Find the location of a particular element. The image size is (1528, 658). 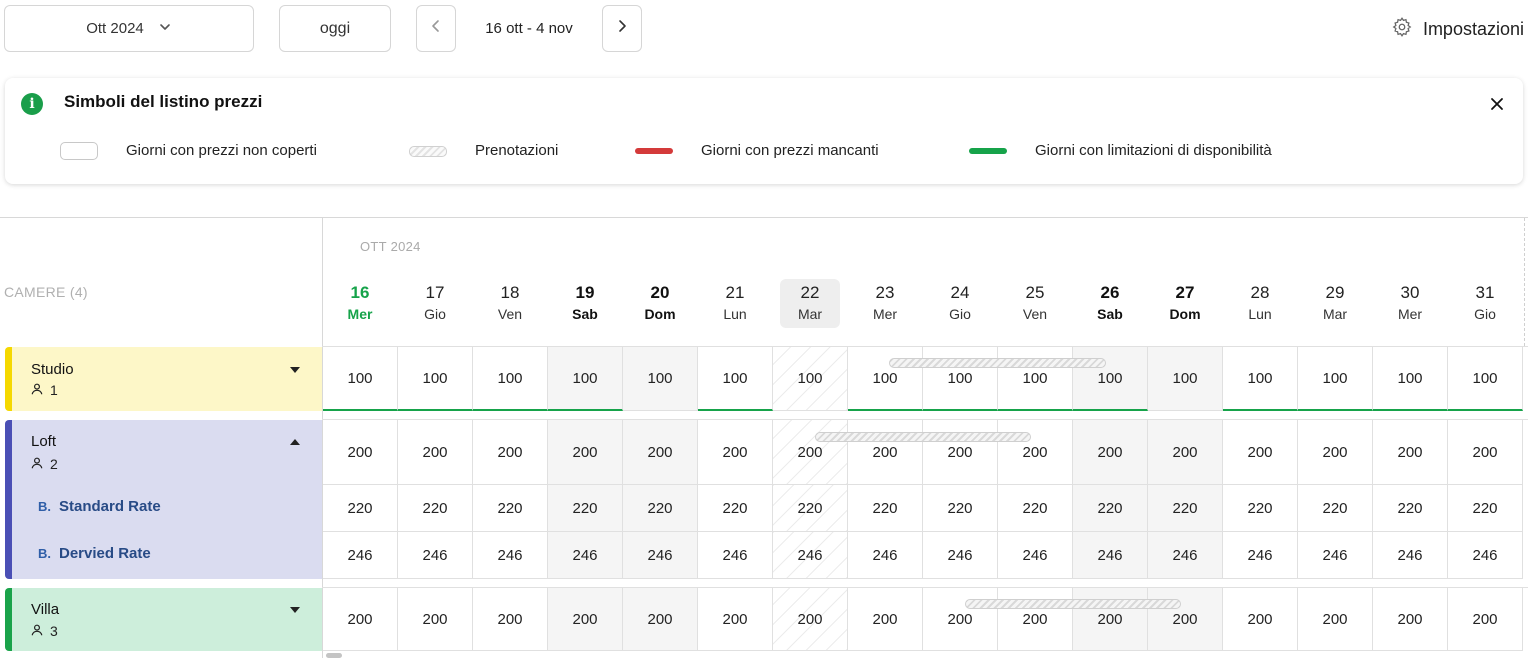

day-header-17: 17 Gio is located at coordinates (435, 303).